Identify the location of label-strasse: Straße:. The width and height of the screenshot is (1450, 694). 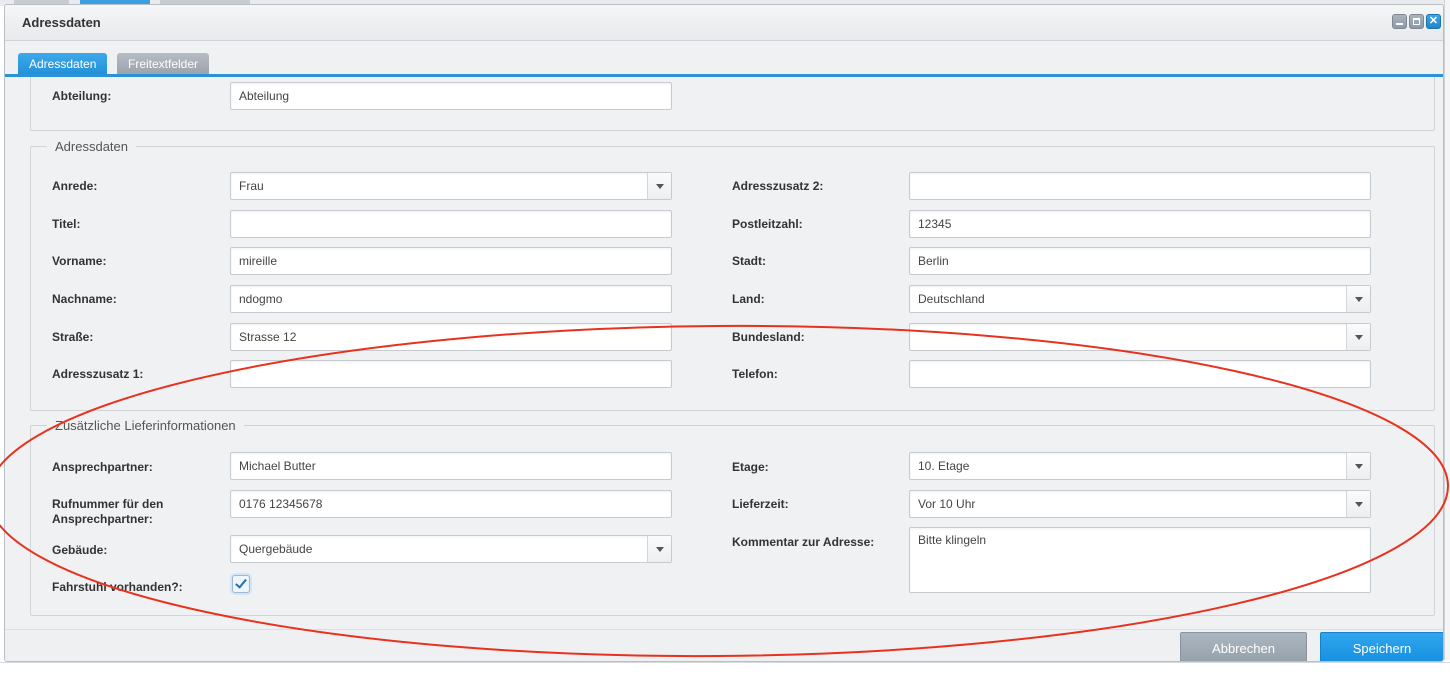
(73, 337).